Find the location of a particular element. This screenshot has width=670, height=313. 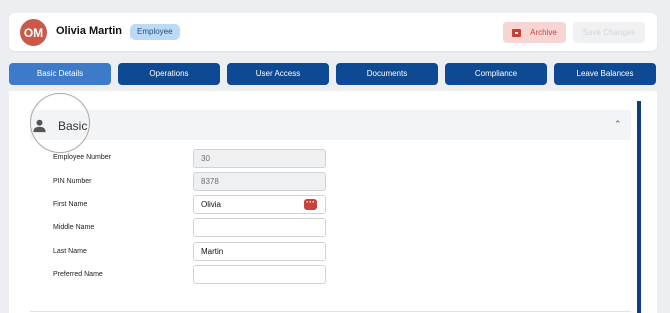

section-title: Basic is located at coordinates (73, 126).